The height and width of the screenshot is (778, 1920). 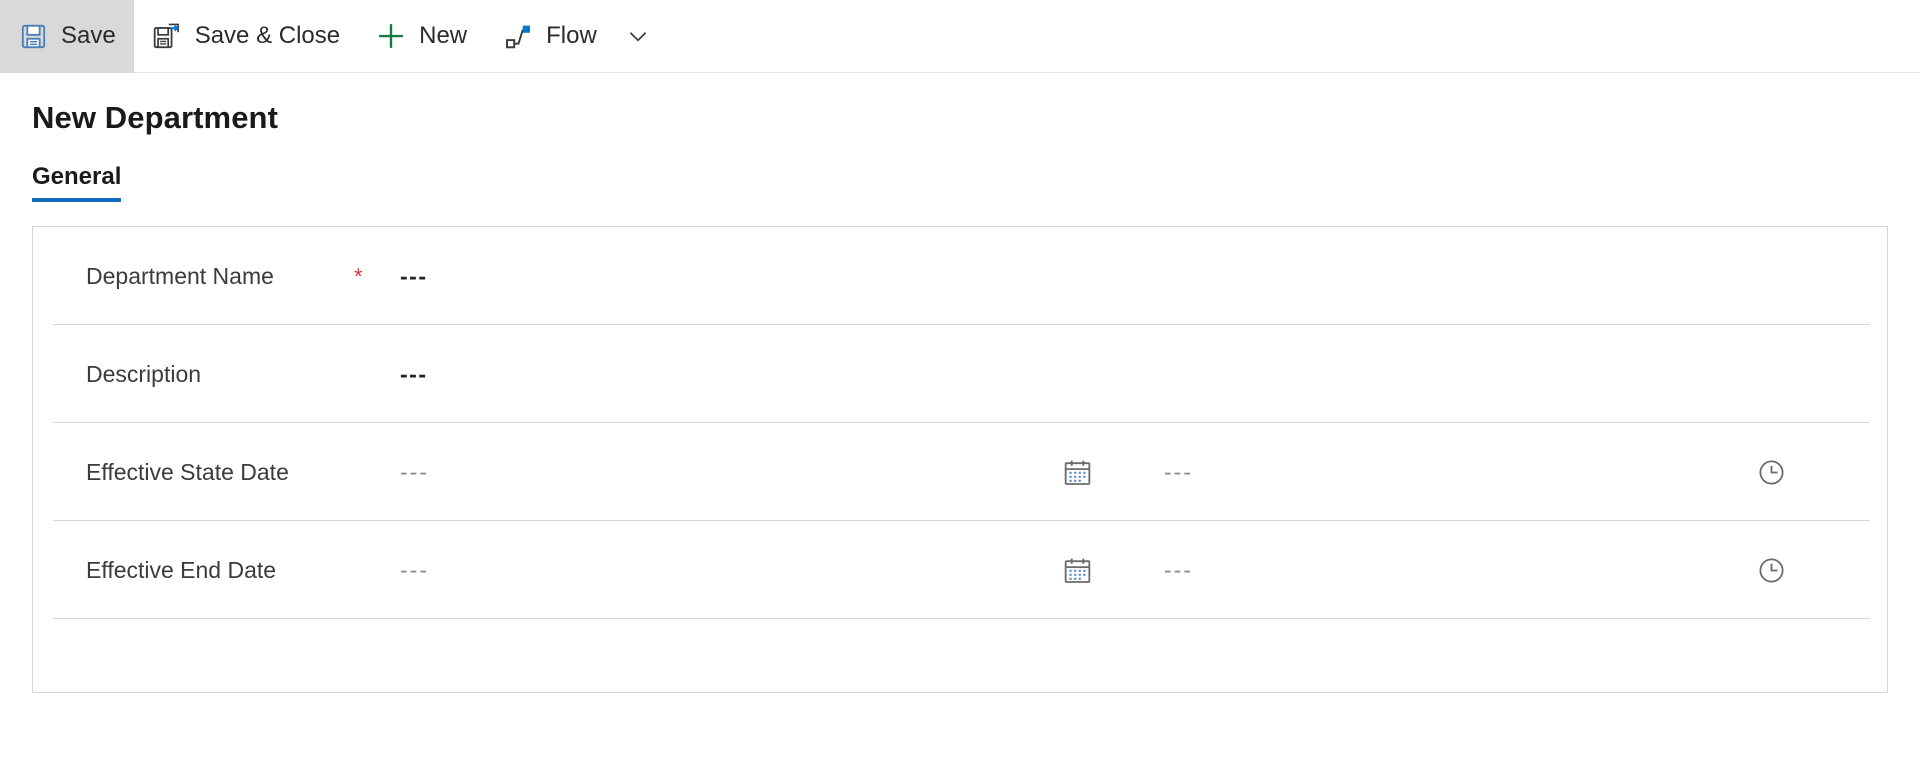 I want to click on description-required-spacer, so click(x=377, y=374).